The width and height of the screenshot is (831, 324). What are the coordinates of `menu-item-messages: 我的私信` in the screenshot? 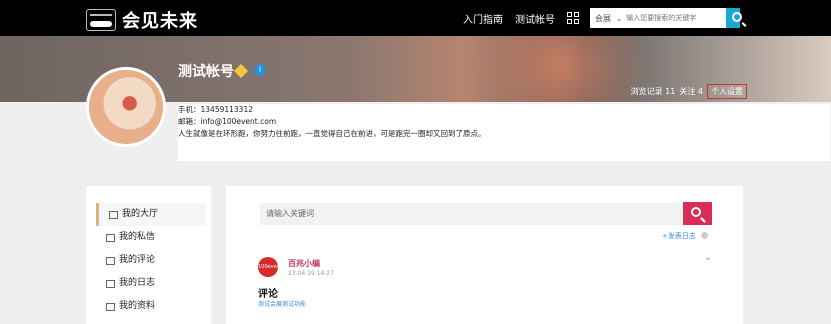 It's located at (151, 237).